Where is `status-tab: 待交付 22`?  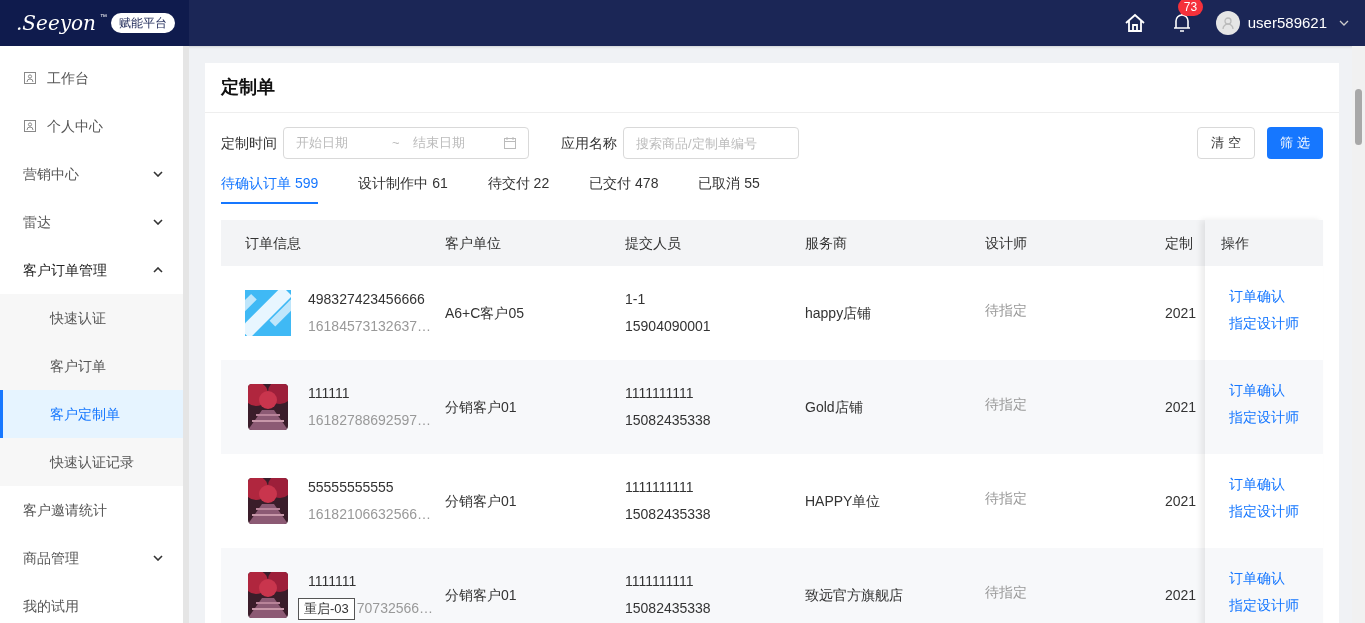 status-tab: 待交付 22 is located at coordinates (518, 186).